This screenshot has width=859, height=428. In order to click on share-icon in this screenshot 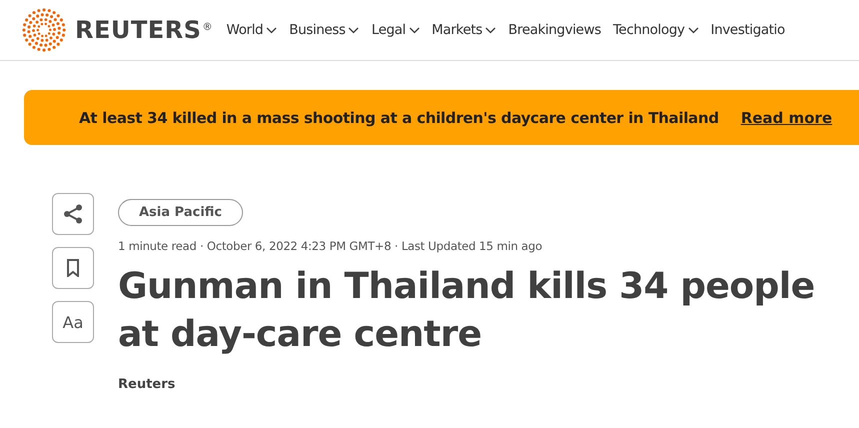, I will do `click(73, 214)`.